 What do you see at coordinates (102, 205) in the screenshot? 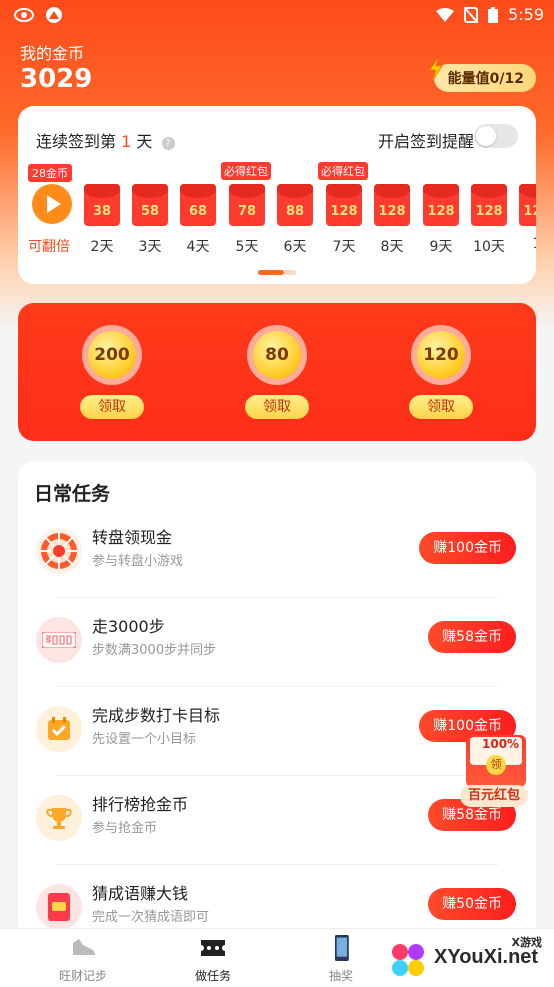
I see `red-envelope-icon: 38` at bounding box center [102, 205].